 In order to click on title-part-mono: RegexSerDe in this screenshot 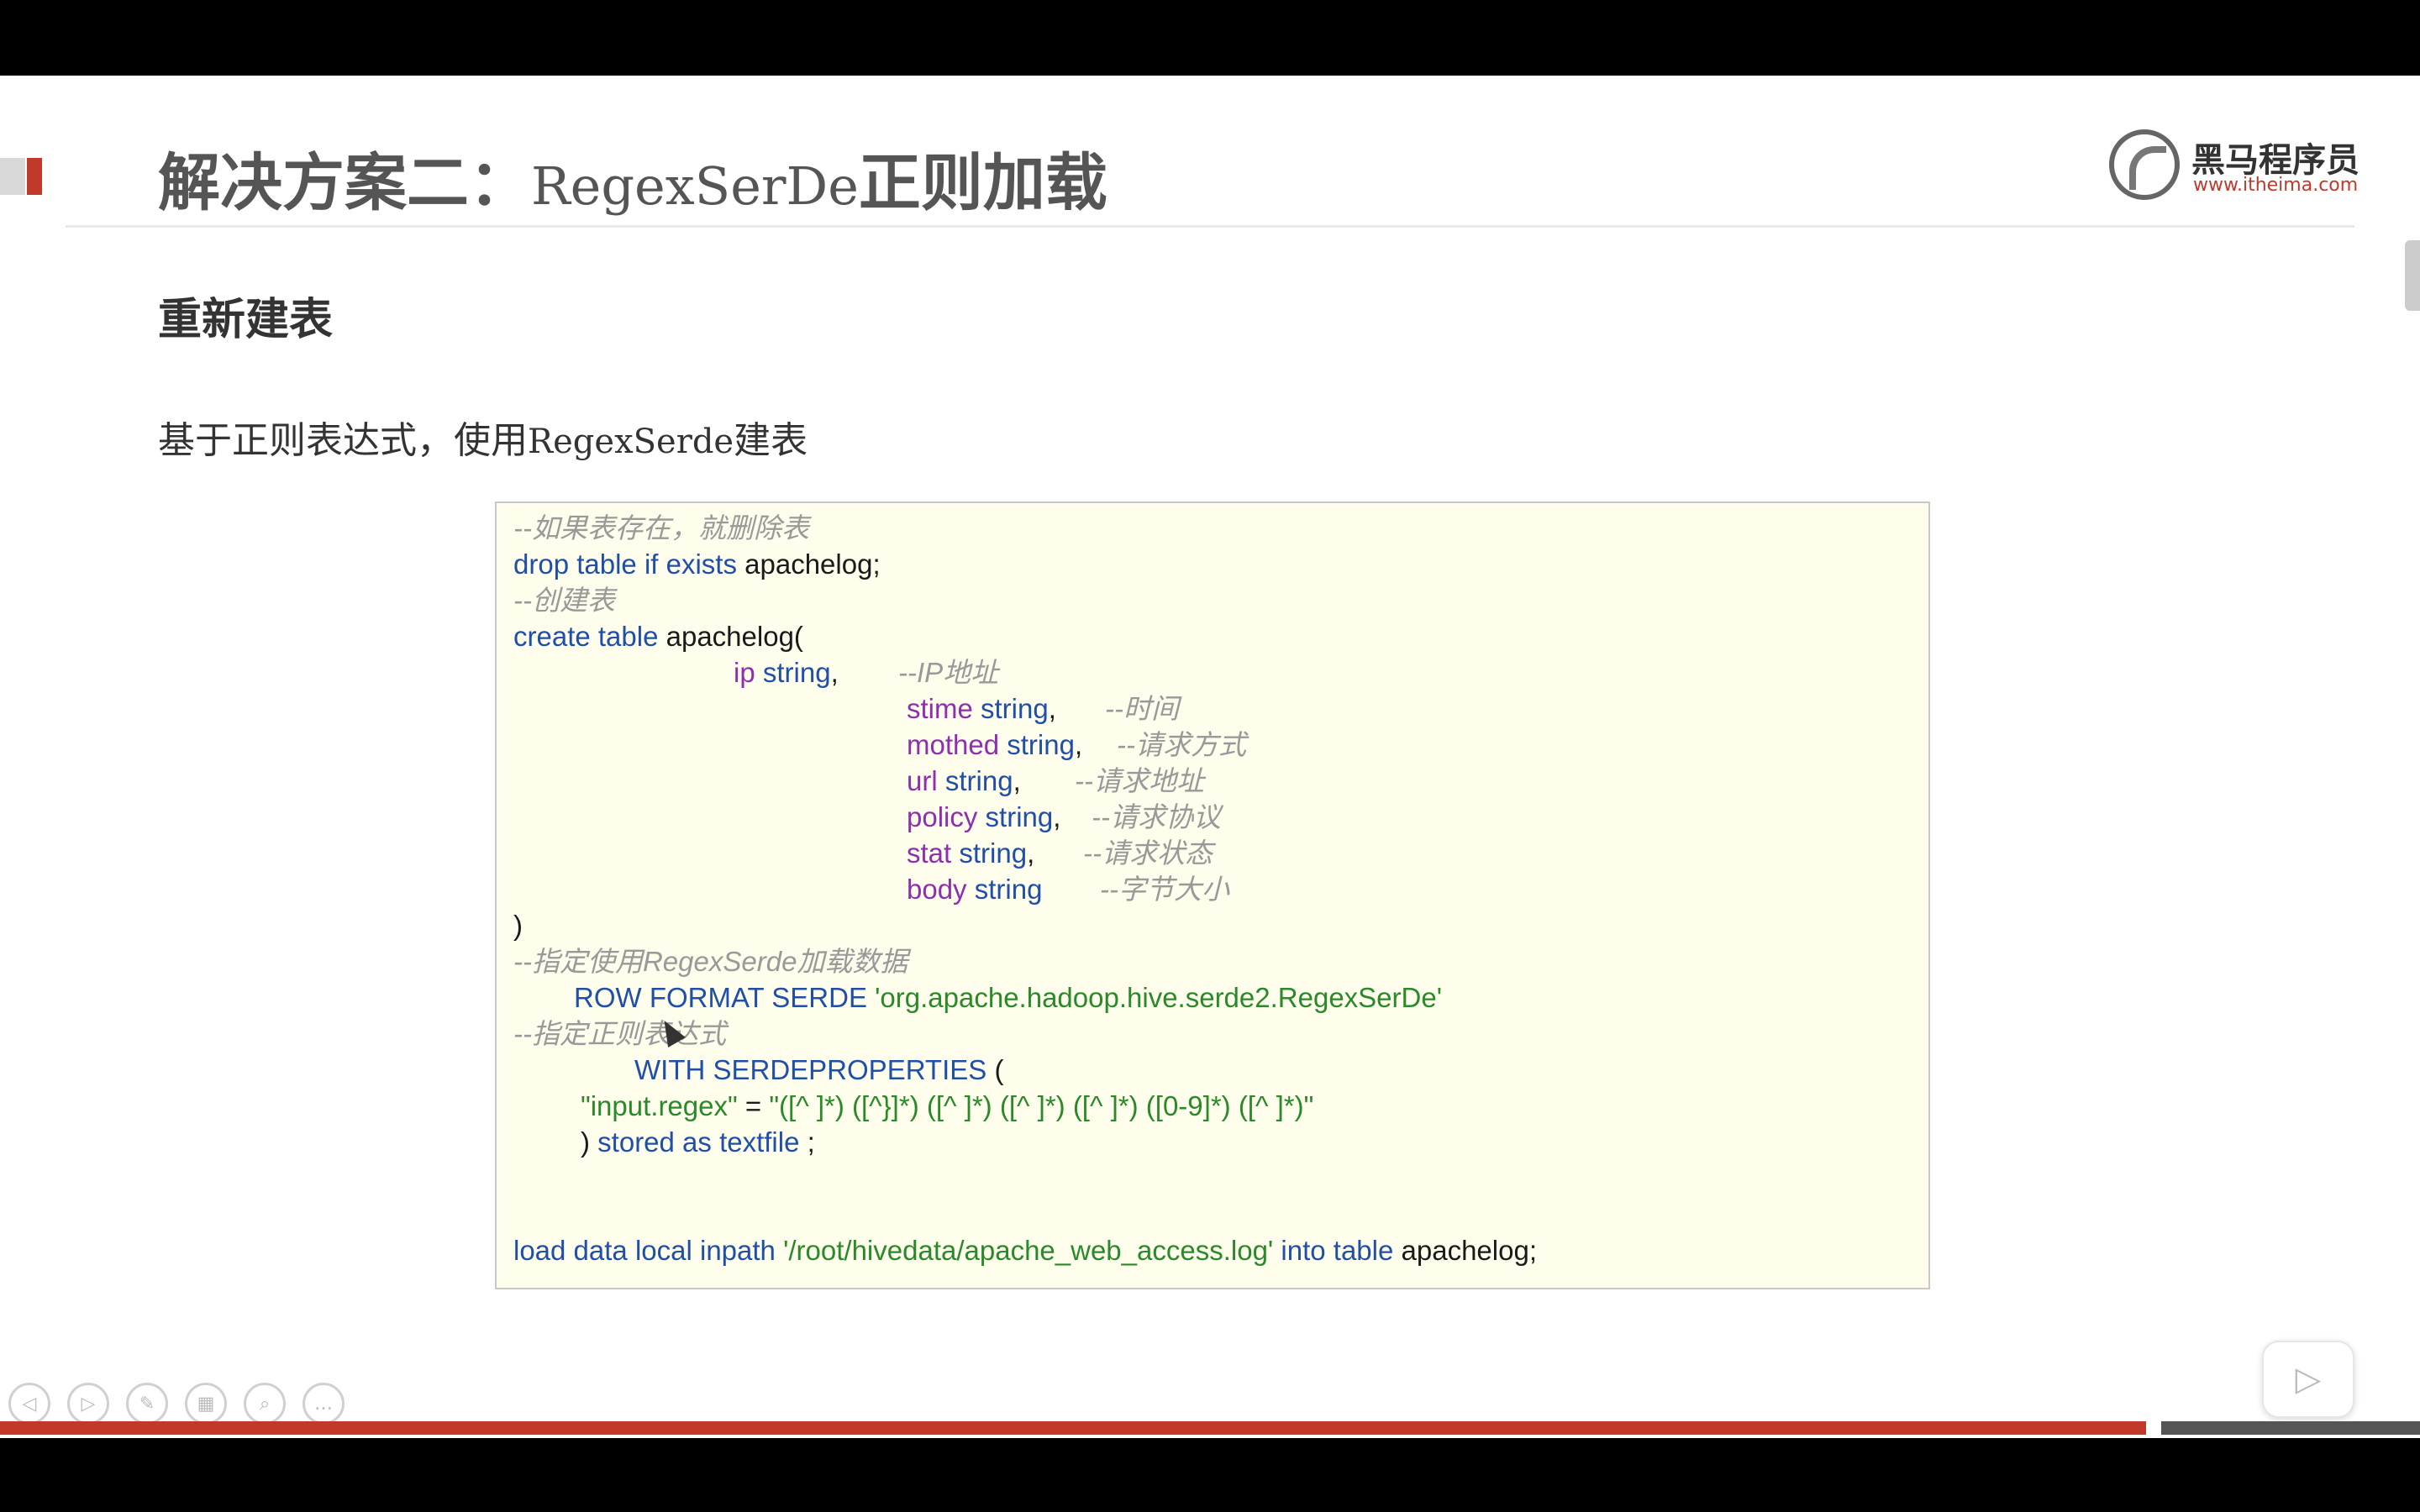, I will do `click(695, 186)`.